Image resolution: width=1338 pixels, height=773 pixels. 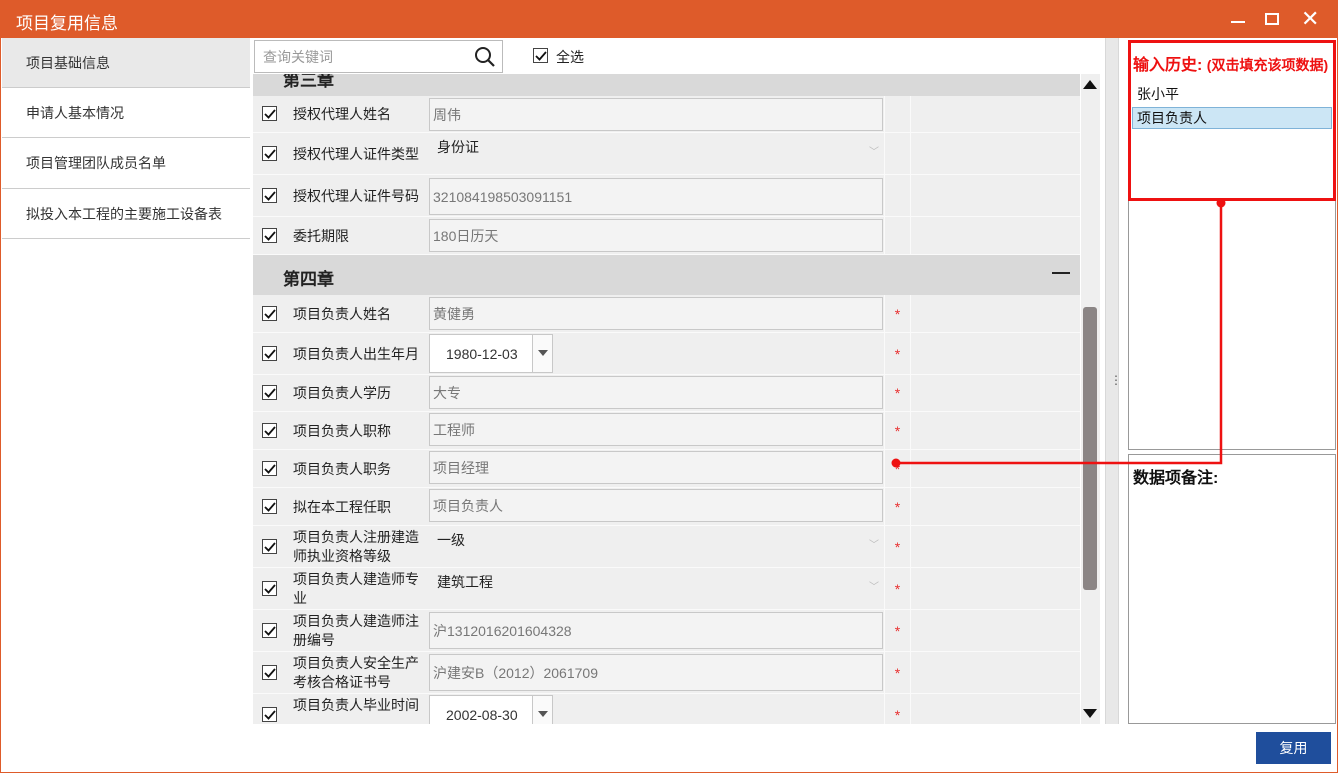 I want to click on form-row: 授权代理人证件号码 321084198503091151, so click(x=666, y=196).